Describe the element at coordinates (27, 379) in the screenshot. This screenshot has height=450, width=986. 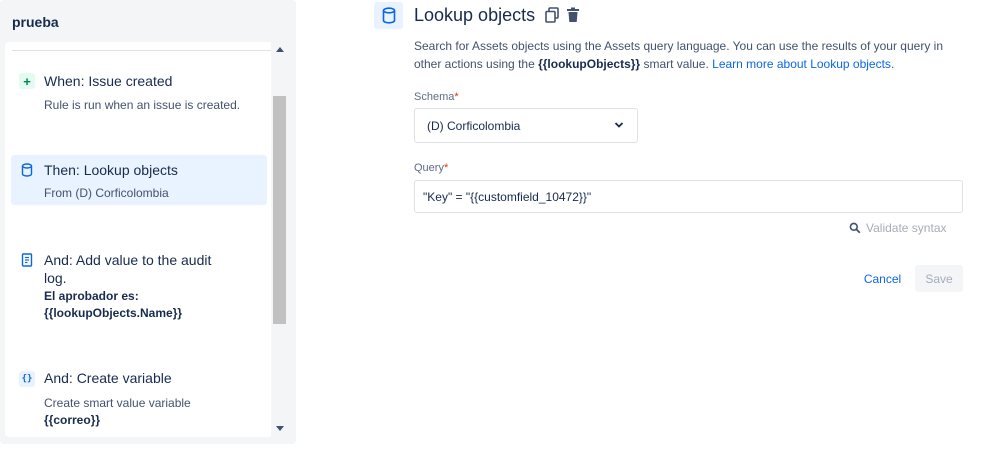
I see `braces-icon: {}` at that location.